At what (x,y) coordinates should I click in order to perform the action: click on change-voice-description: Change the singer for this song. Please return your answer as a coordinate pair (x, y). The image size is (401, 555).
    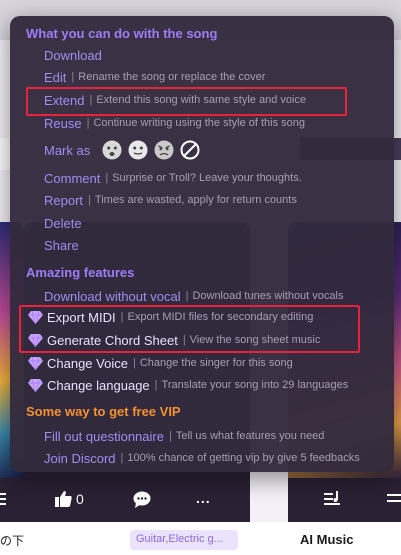
    Looking at the image, I should click on (216, 363).